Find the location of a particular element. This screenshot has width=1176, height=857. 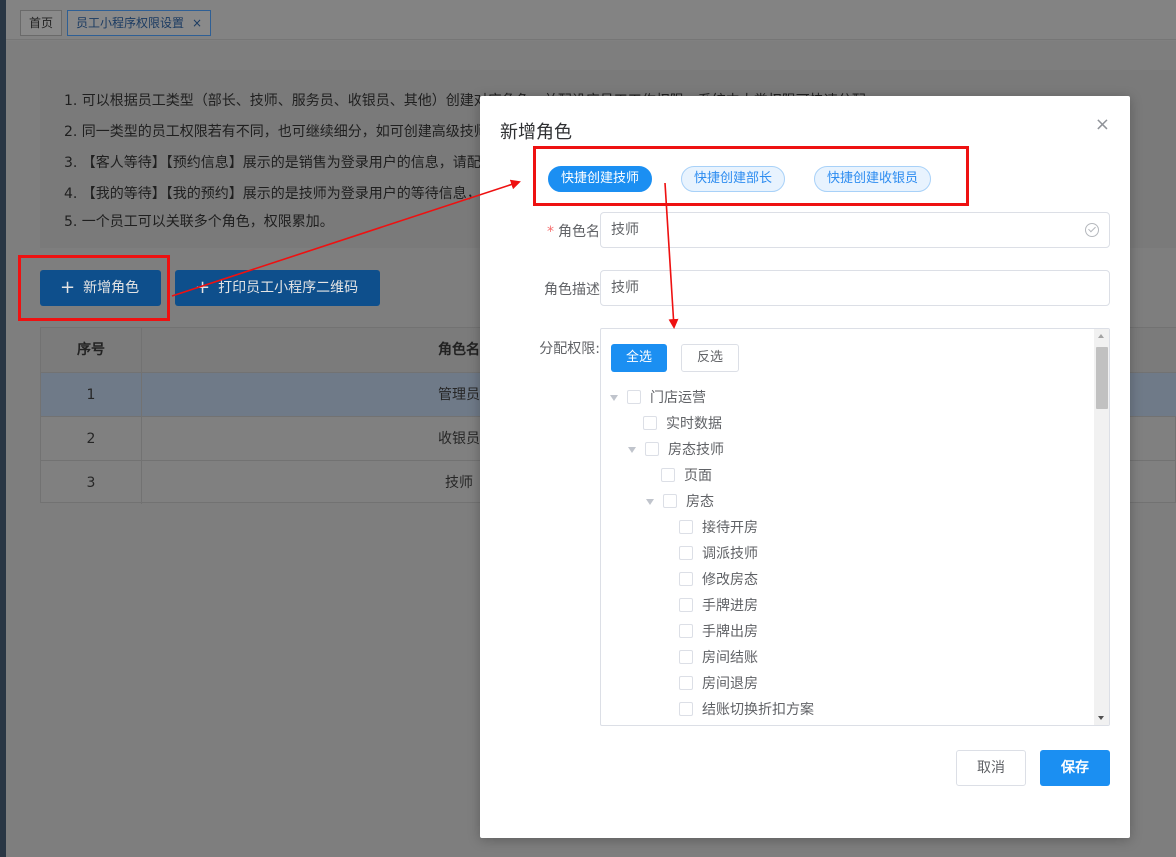

arrow-to-permission-tree is located at coordinates (671, 255).